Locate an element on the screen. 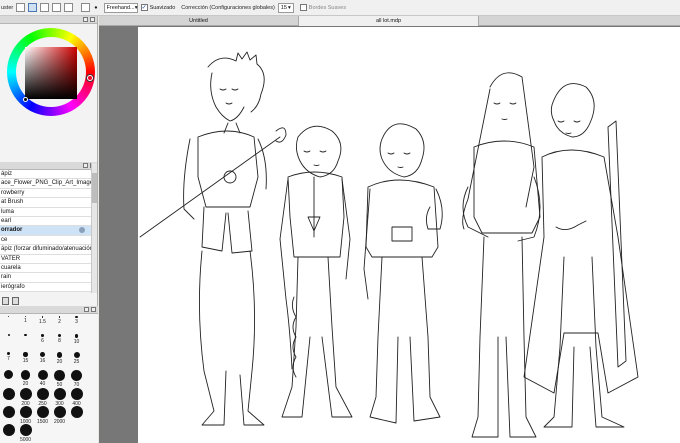 This screenshot has width=680, height=443. copy-tool-icon is located at coordinates (5, 300).